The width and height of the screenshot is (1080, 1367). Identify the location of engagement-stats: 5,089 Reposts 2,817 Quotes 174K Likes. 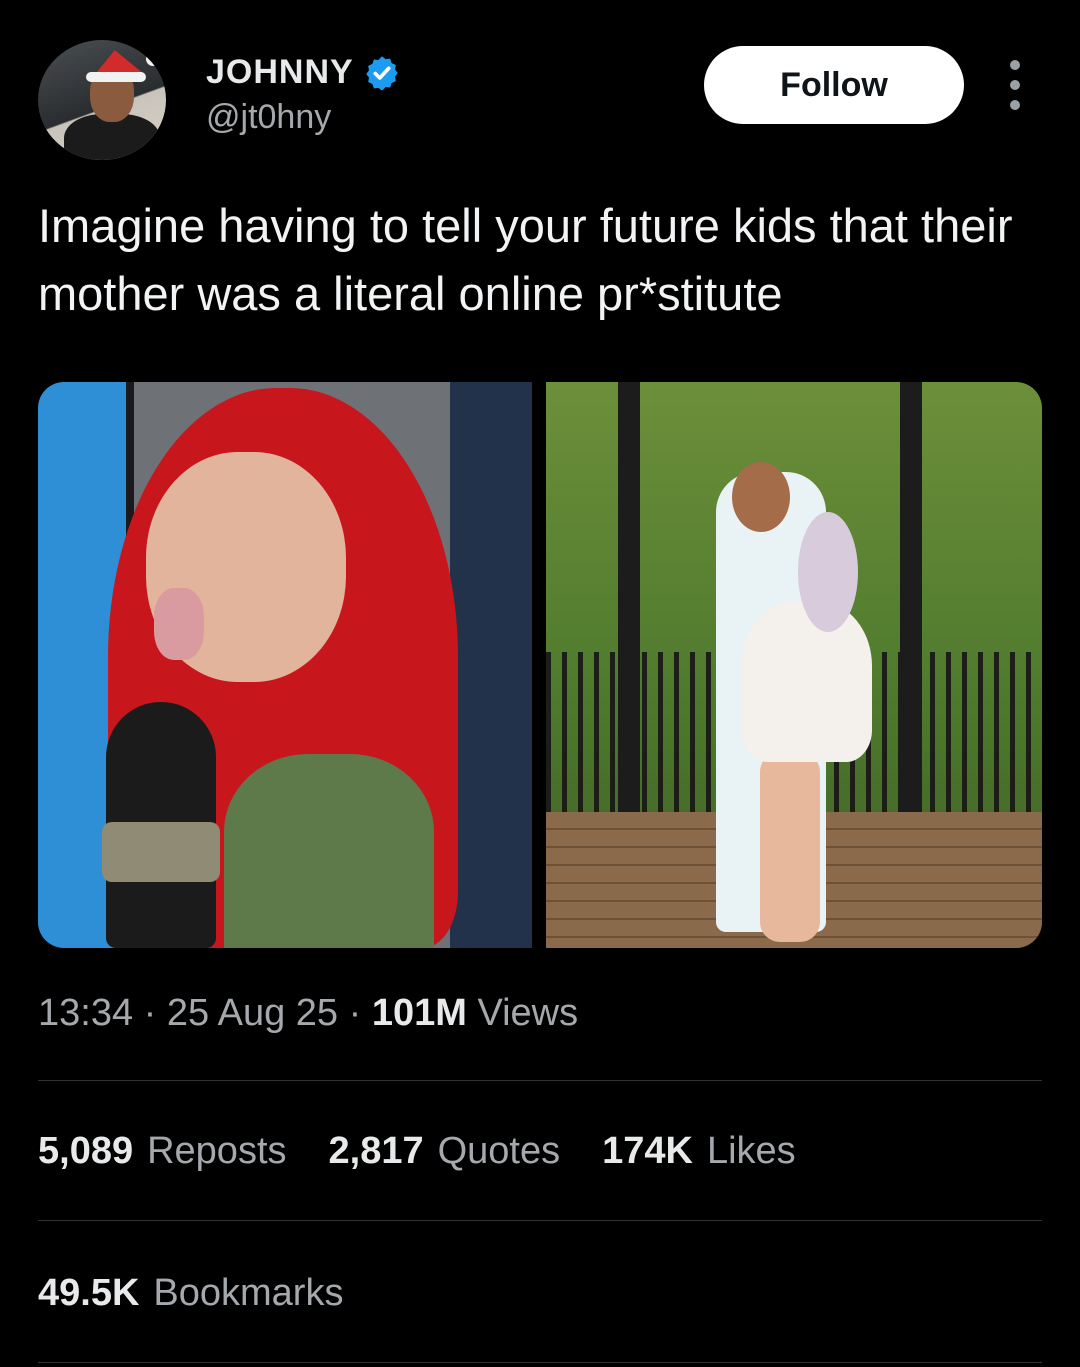
(417, 1151).